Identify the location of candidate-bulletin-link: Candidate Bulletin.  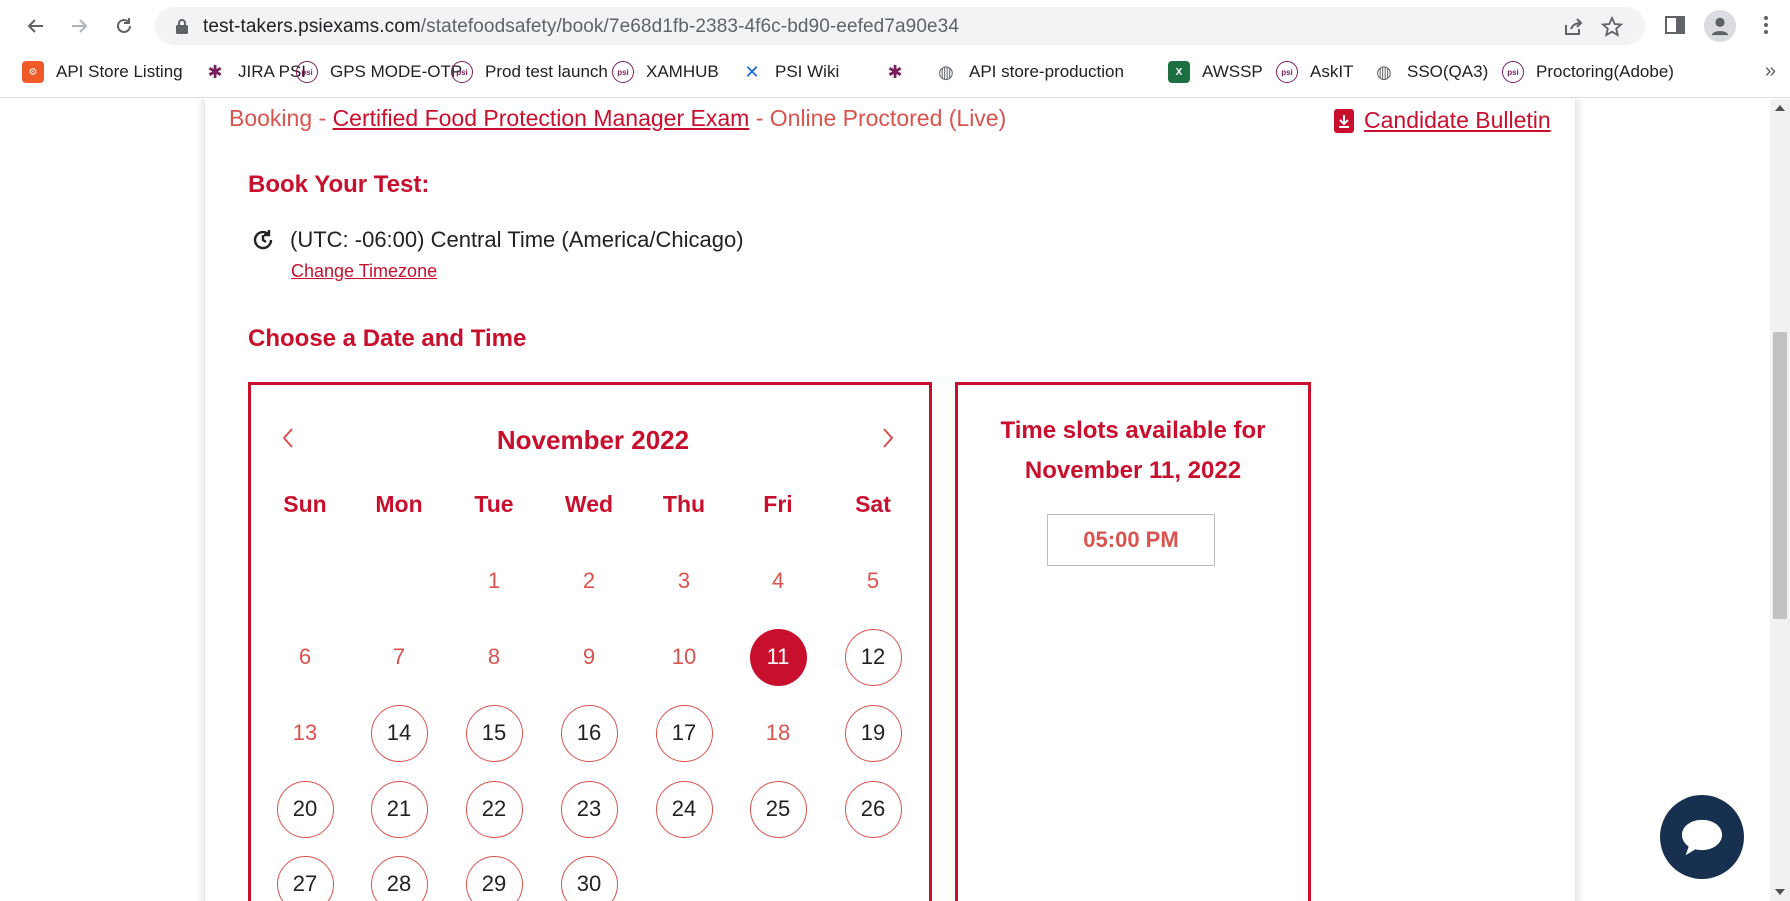
(1442, 120).